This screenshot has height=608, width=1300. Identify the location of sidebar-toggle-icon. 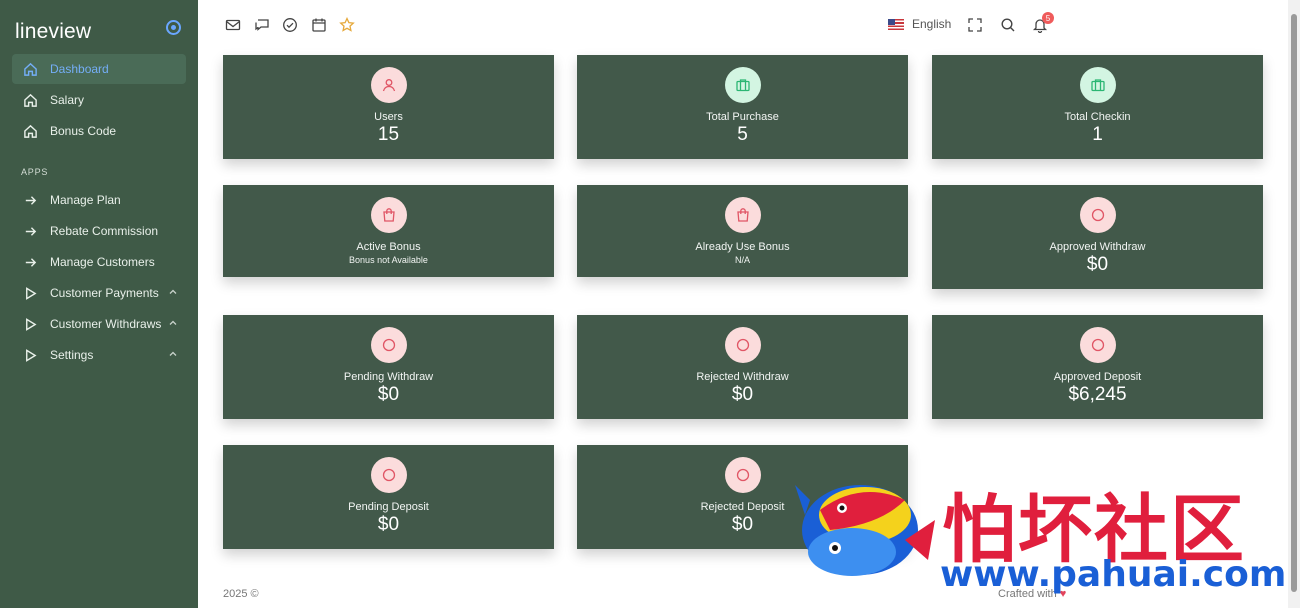
(173, 27).